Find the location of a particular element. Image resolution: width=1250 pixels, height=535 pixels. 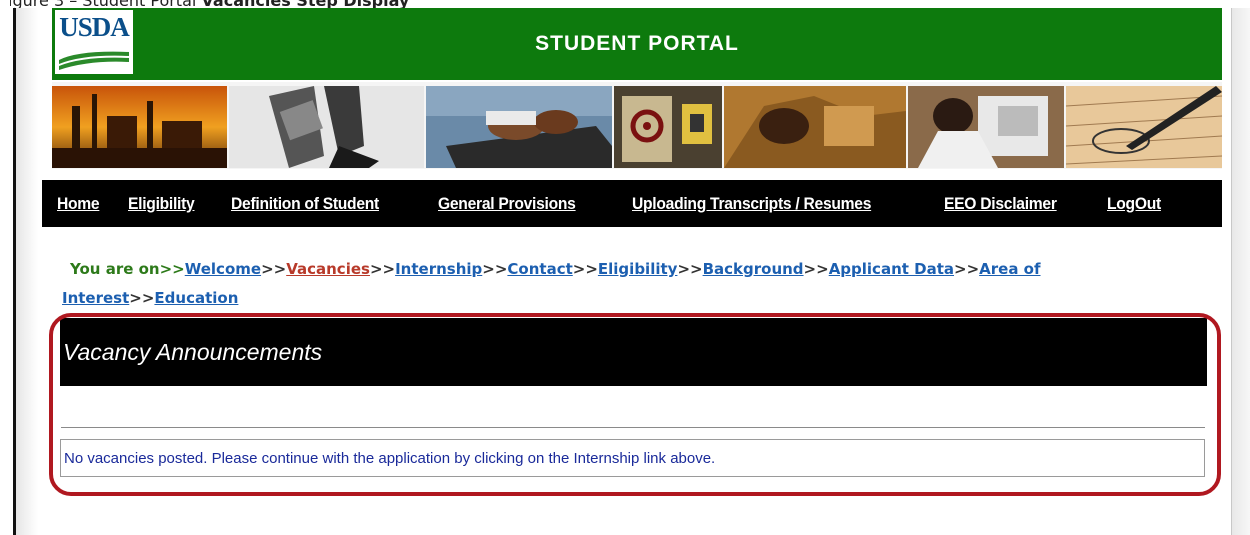

portal-header: USDA STUDENT PORTAL is located at coordinates (637, 44).